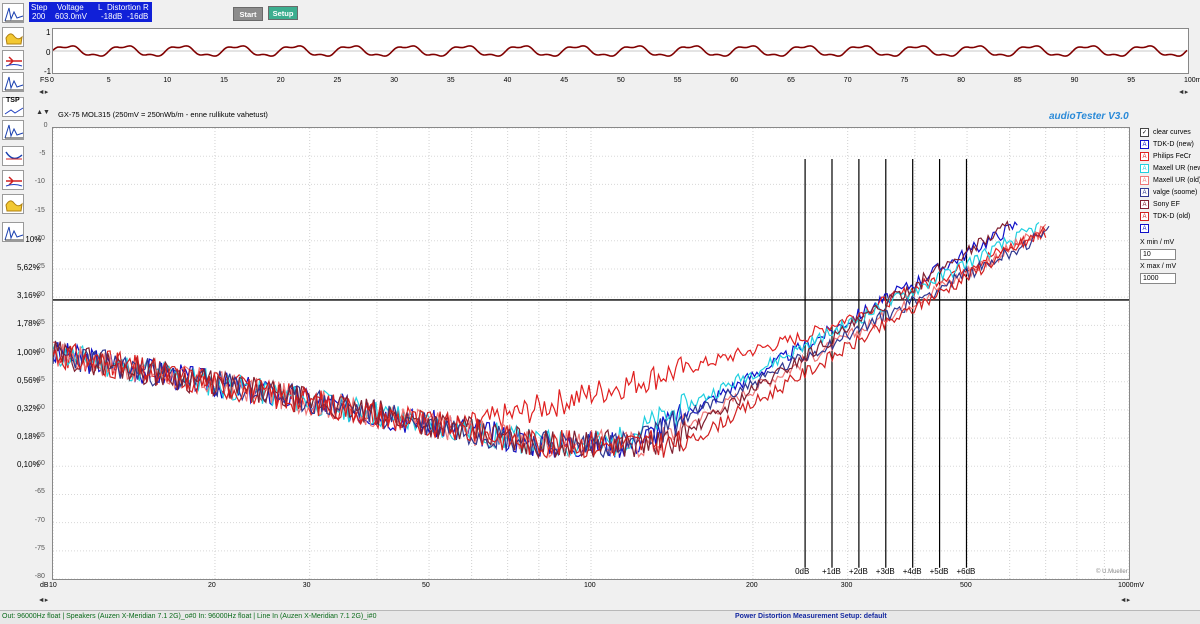 Image resolution: width=1200 pixels, height=624 pixels. What do you see at coordinates (858, 571) in the screenshot?
I see `marker-label: +2dB` at bounding box center [858, 571].